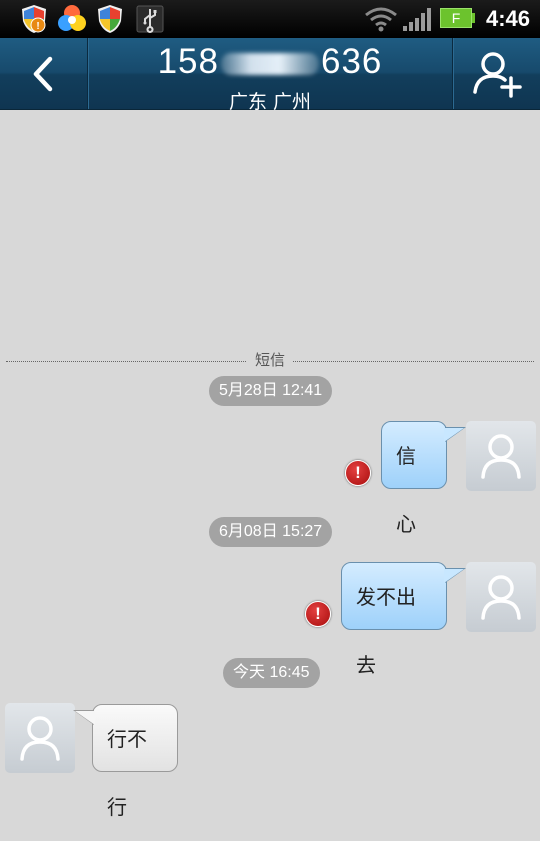 This screenshot has height=841, width=540. What do you see at coordinates (110, 19) in the screenshot?
I see `shield-icon` at bounding box center [110, 19].